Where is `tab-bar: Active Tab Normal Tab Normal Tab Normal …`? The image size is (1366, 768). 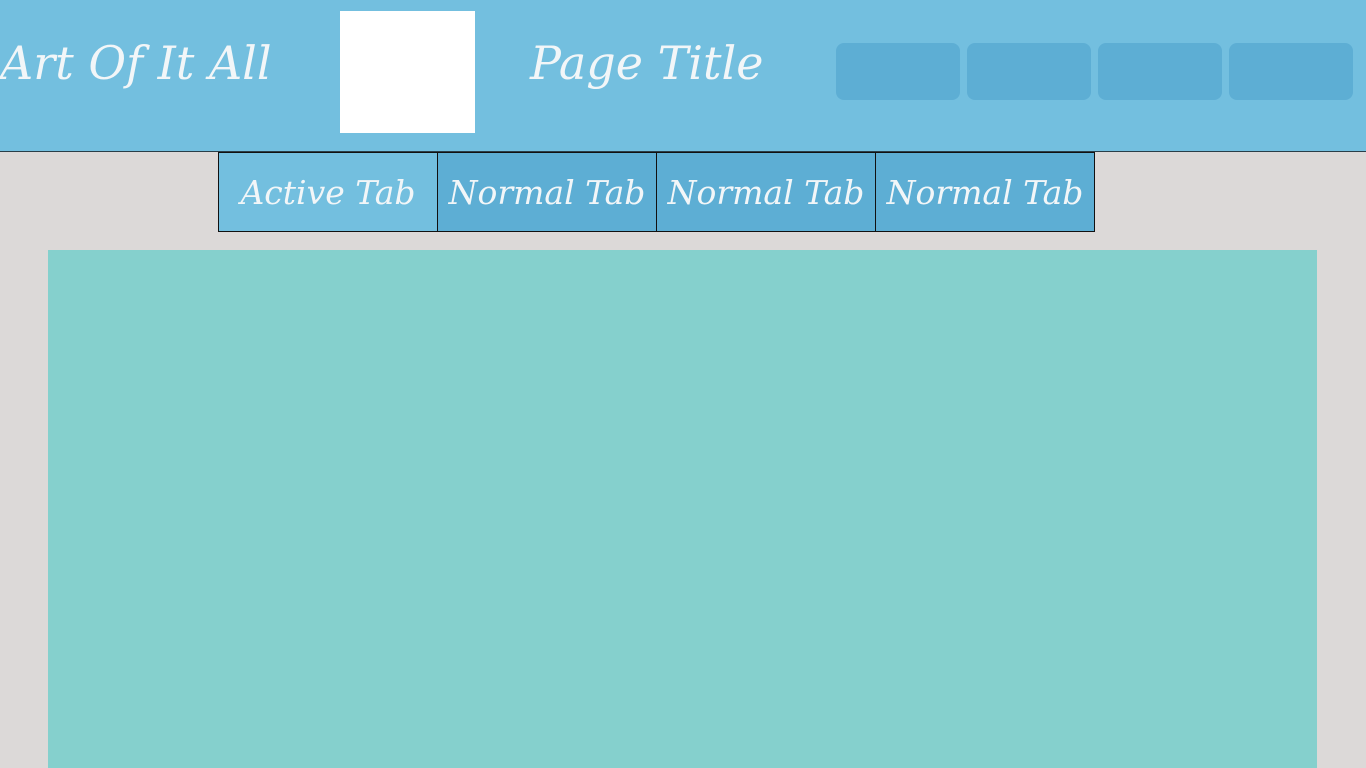 tab-bar: Active Tab Normal Tab Normal Tab Normal … is located at coordinates (656, 192).